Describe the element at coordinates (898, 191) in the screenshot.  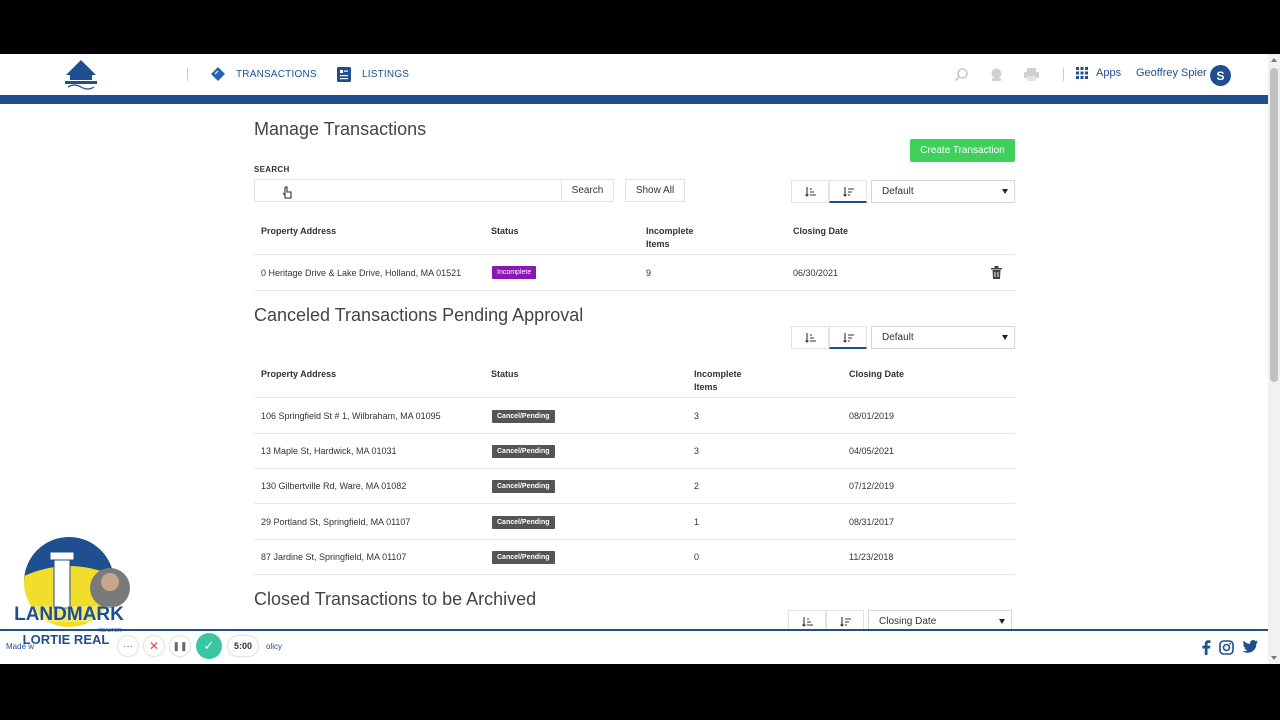
I see `manage-sort-select-value: Default` at that location.